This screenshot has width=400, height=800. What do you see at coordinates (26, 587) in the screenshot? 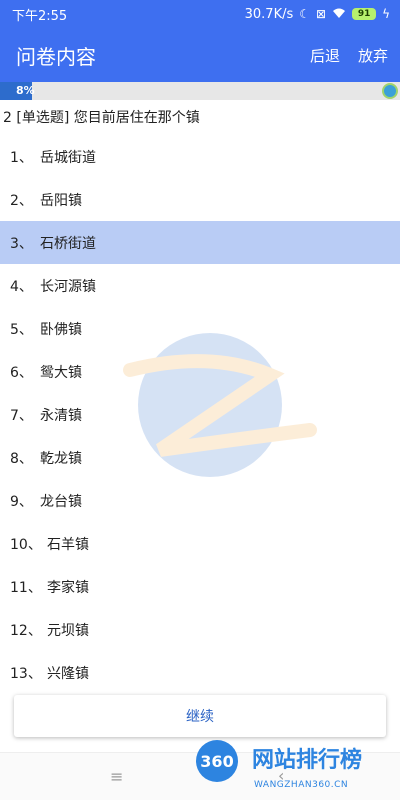
I see `option-number: 11、` at bounding box center [26, 587].